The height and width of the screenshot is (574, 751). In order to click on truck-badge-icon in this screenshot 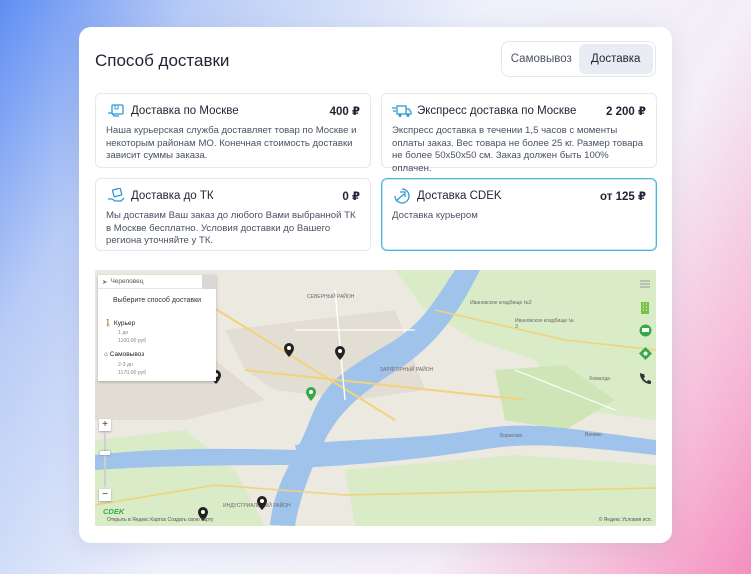, I will do `click(645, 330)`.